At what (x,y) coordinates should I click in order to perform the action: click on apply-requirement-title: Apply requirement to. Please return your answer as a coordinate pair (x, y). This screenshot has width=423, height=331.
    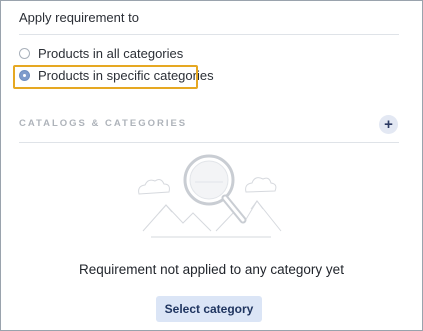
    Looking at the image, I should click on (79, 17).